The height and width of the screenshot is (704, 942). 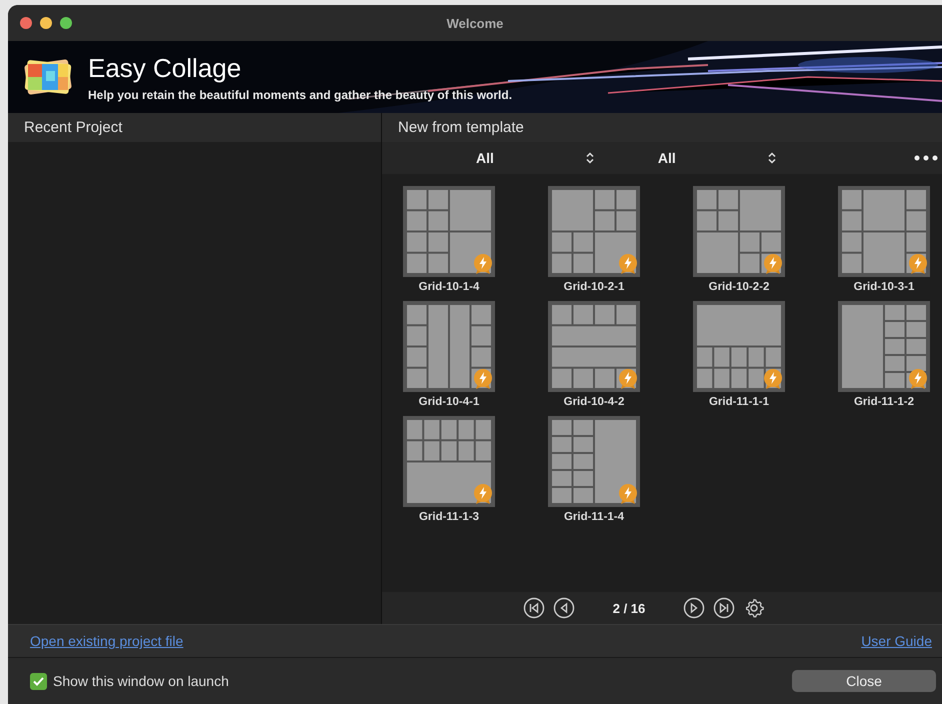 I want to click on open-project-link: Open existing project file, so click(x=107, y=641).